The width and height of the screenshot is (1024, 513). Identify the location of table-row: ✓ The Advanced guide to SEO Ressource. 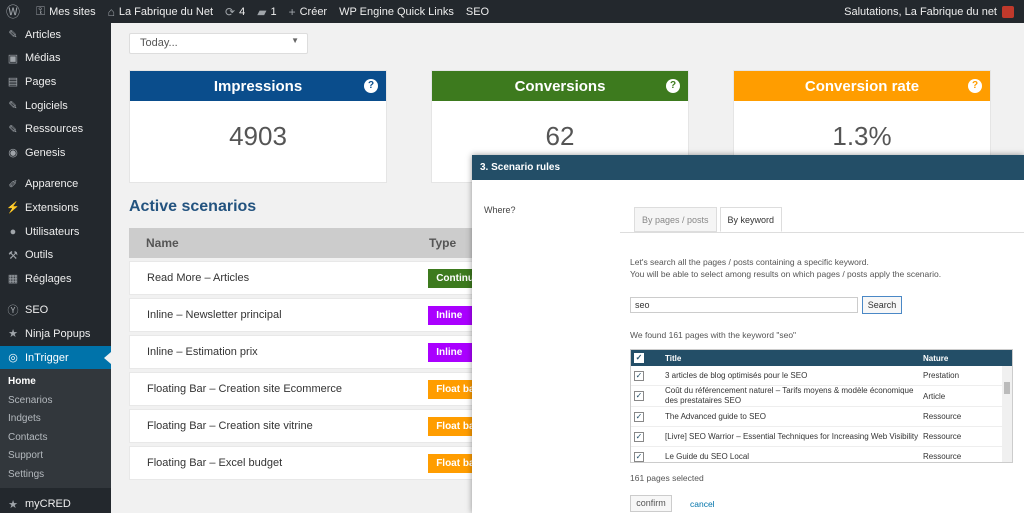
(821, 417).